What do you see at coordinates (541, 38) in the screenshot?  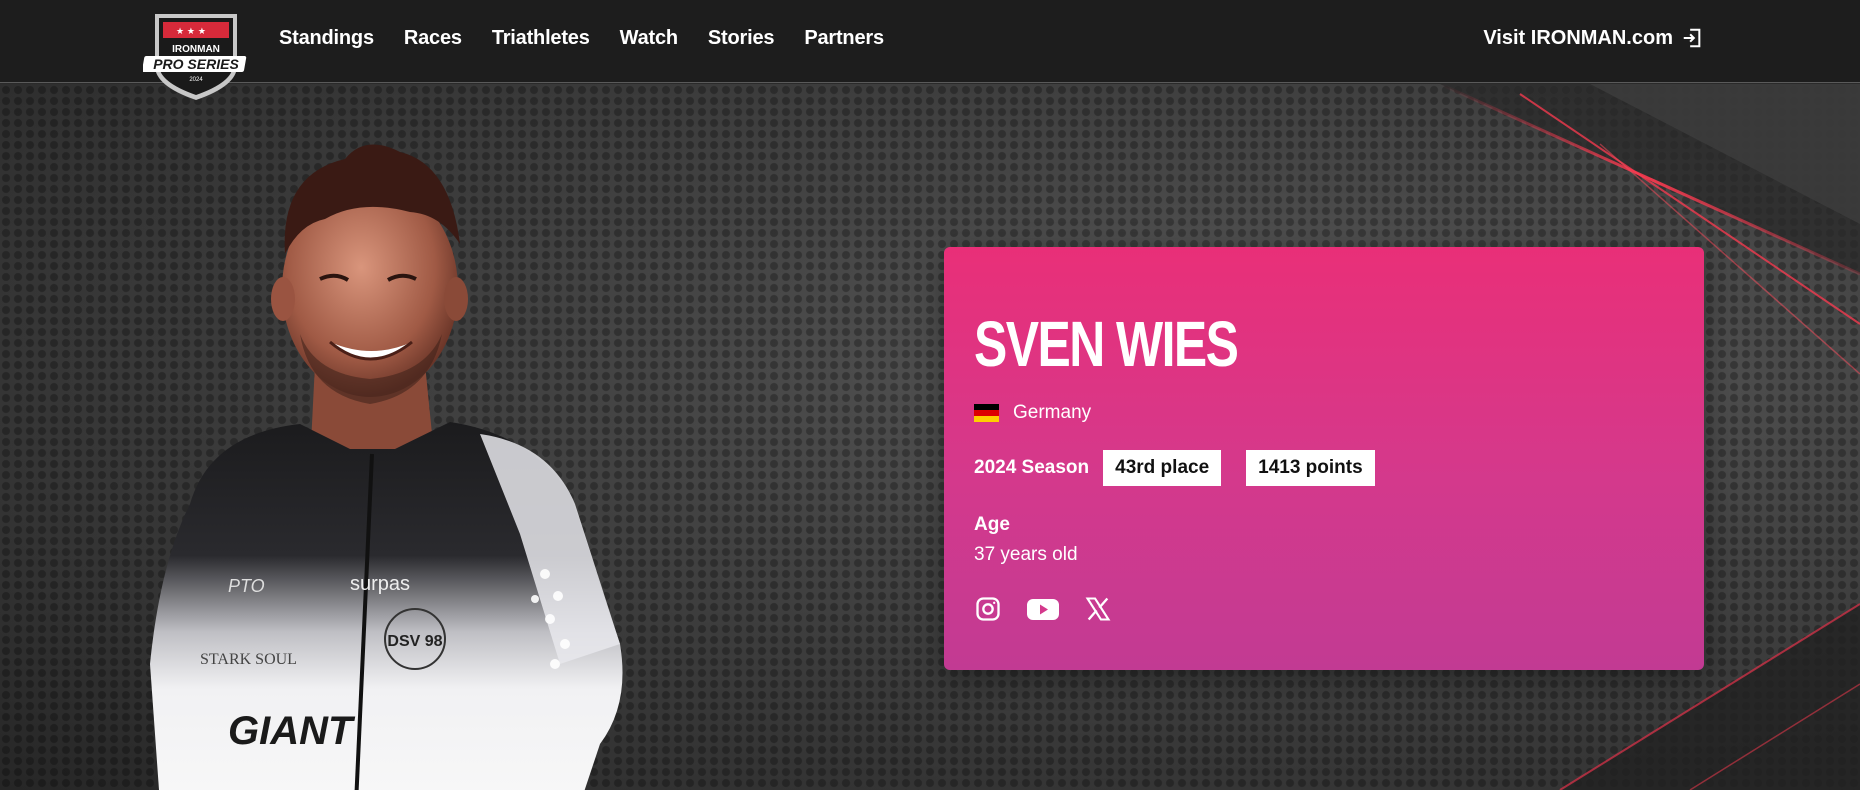 I see `nav-link-triathletes: Triathletes` at bounding box center [541, 38].